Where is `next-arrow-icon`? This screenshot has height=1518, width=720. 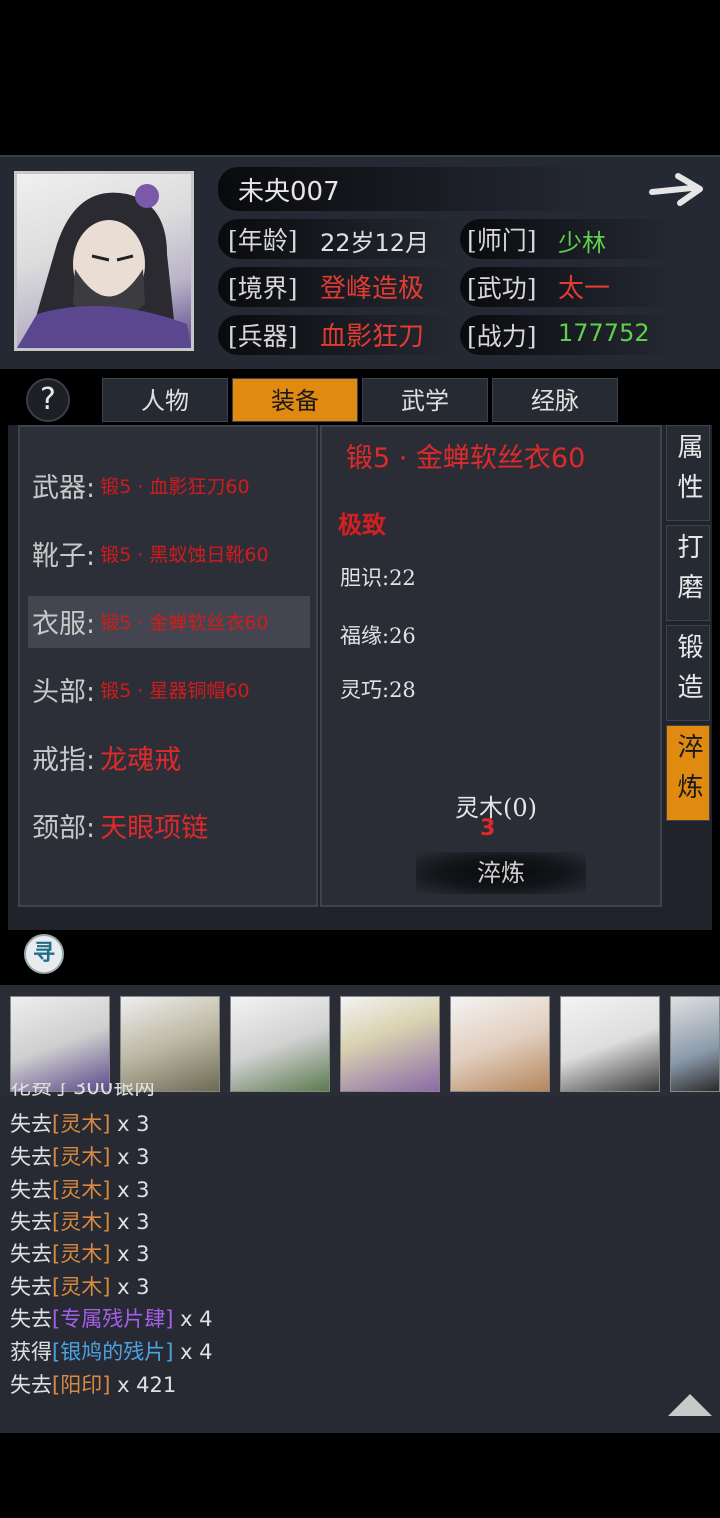
next-arrow-icon is located at coordinates (677, 190).